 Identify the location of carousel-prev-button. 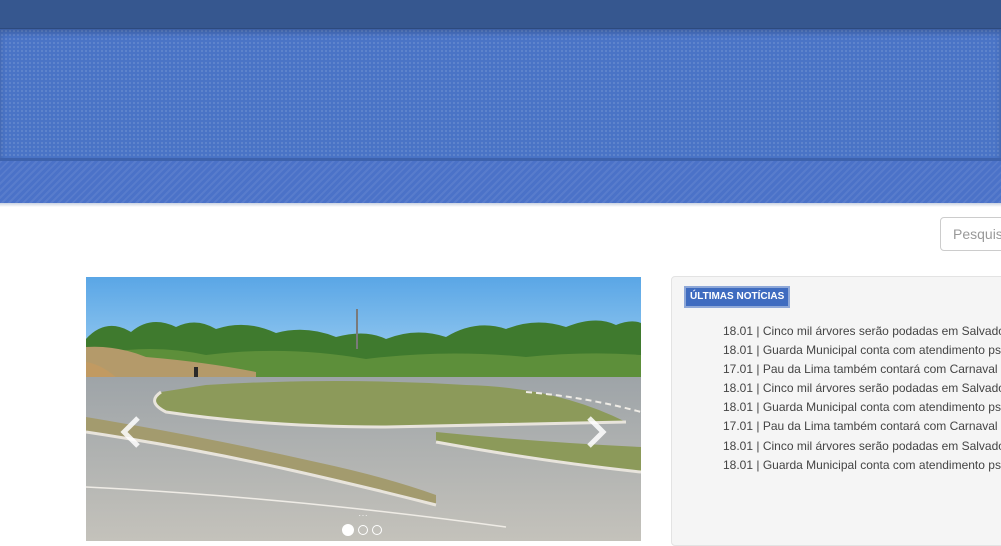
(131, 432).